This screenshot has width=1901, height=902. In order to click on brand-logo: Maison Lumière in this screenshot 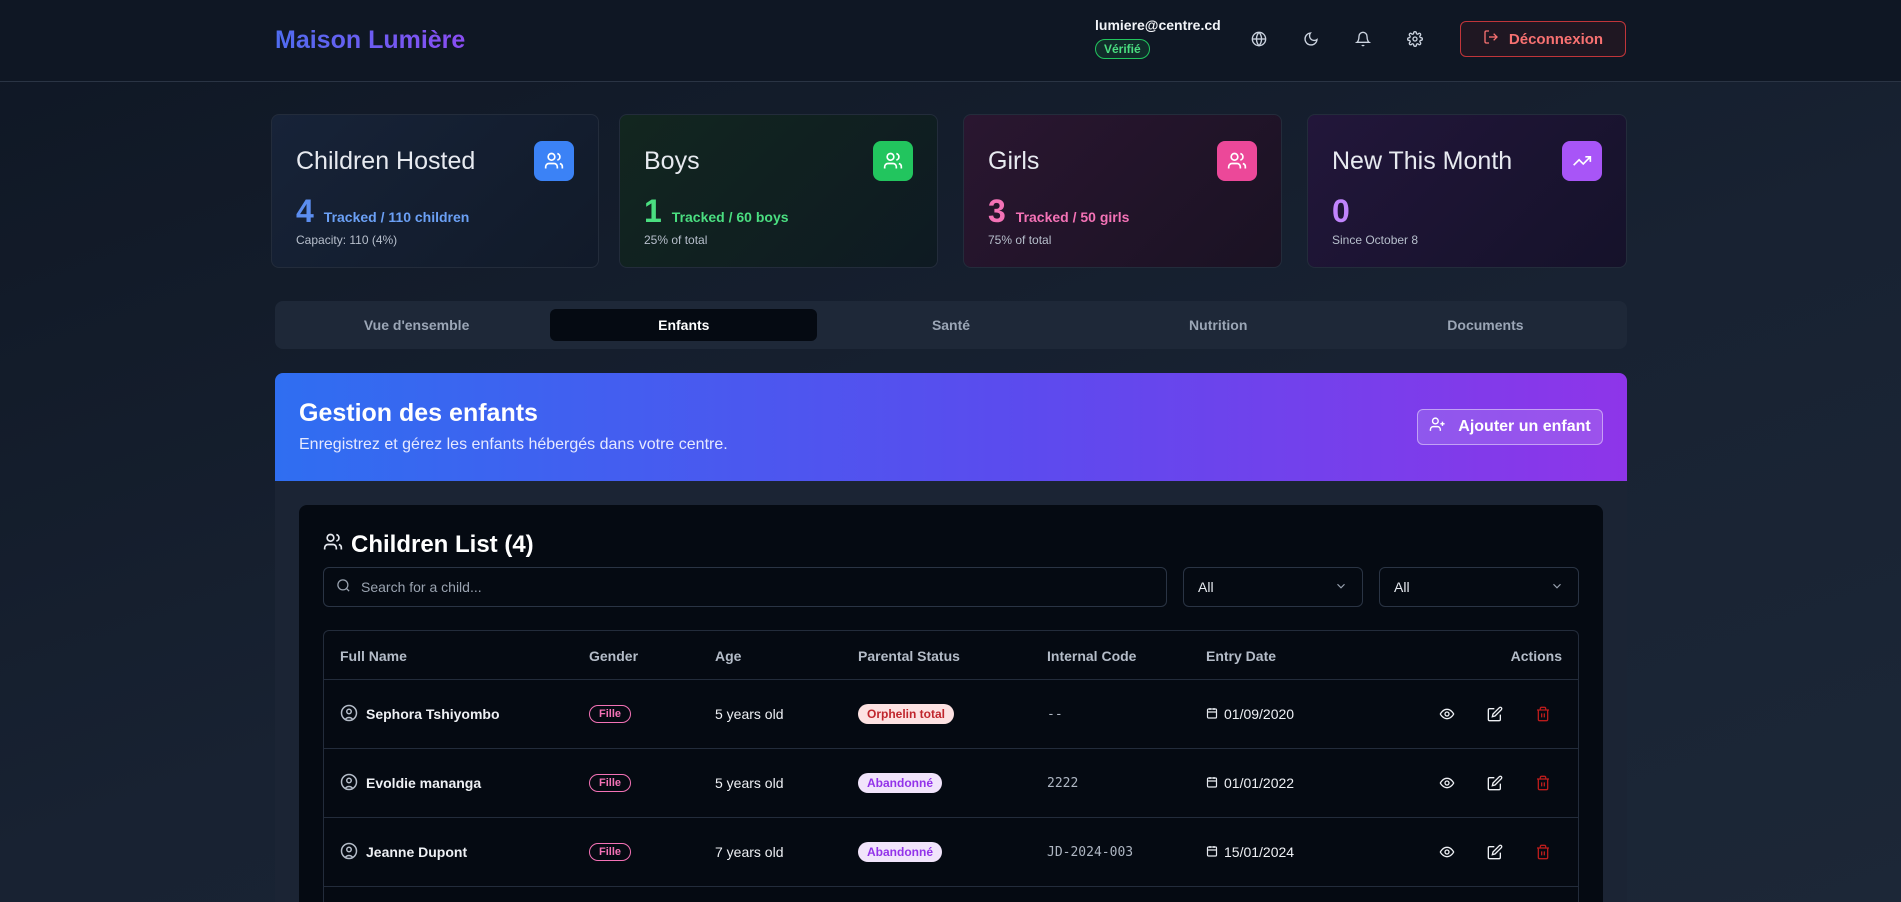, I will do `click(370, 40)`.